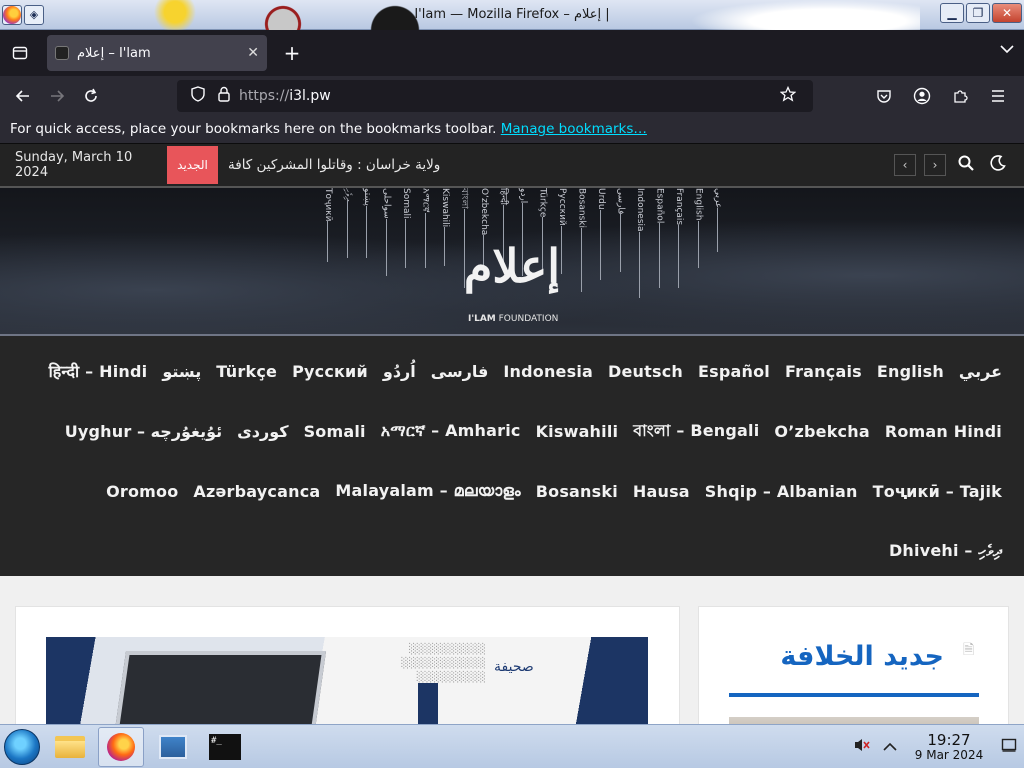 The height and width of the screenshot is (768, 1024). What do you see at coordinates (884, 96) in the screenshot?
I see `pocket-icon` at bounding box center [884, 96].